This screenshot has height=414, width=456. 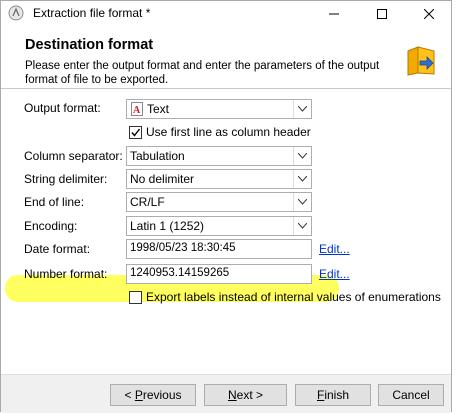 I want to click on close-icon, so click(x=429, y=13).